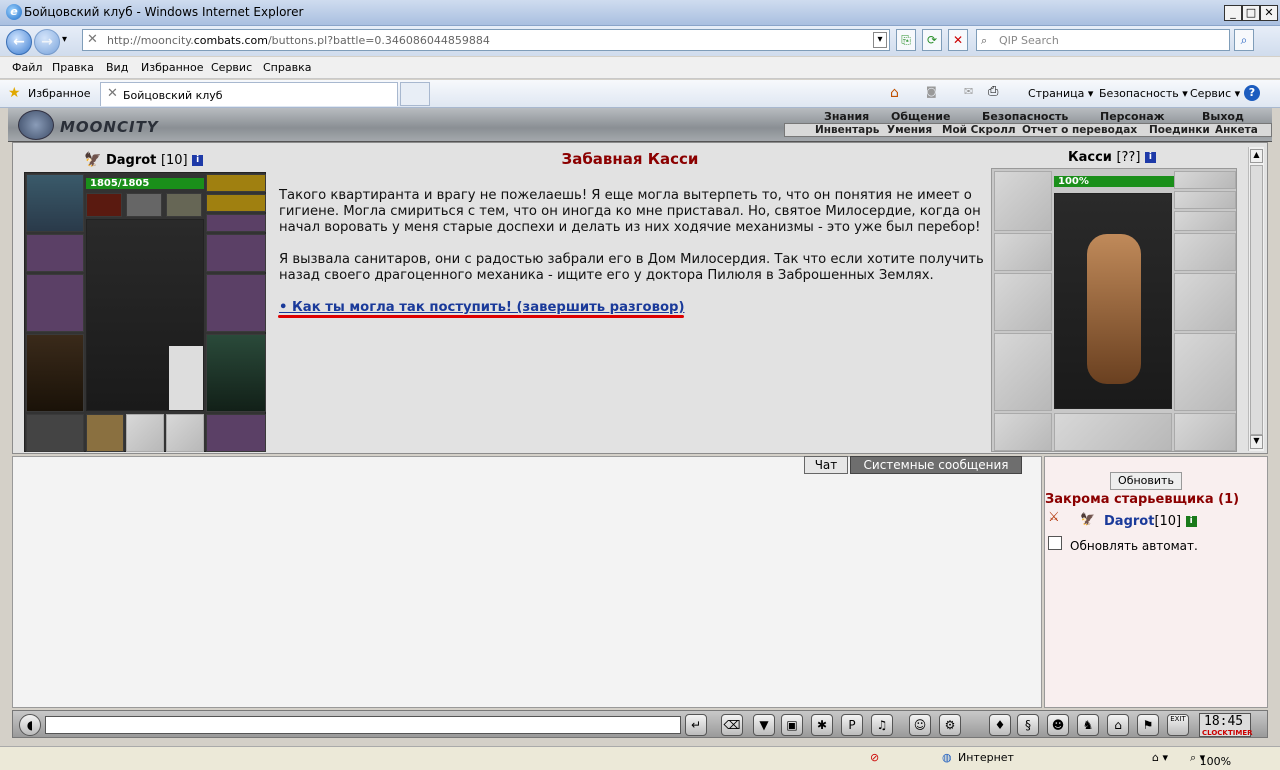  Describe the element at coordinates (172, 67) in the screenshot. I see `menu-favorites: Избранное` at that location.